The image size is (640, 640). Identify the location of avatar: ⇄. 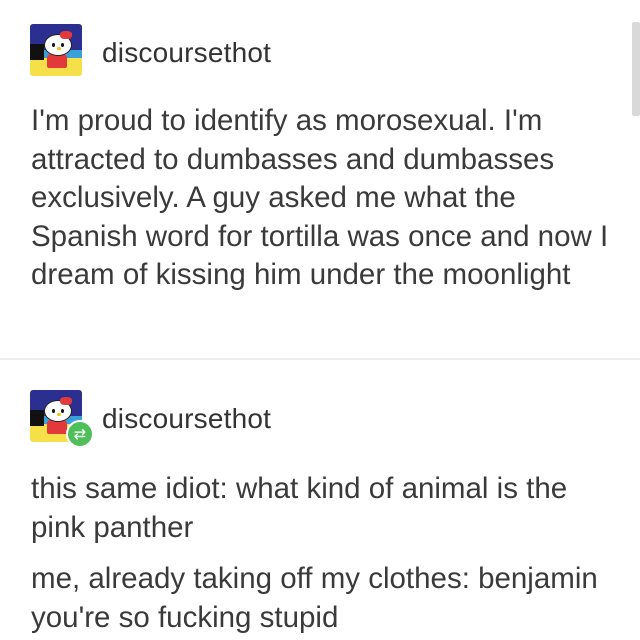
(62, 419).